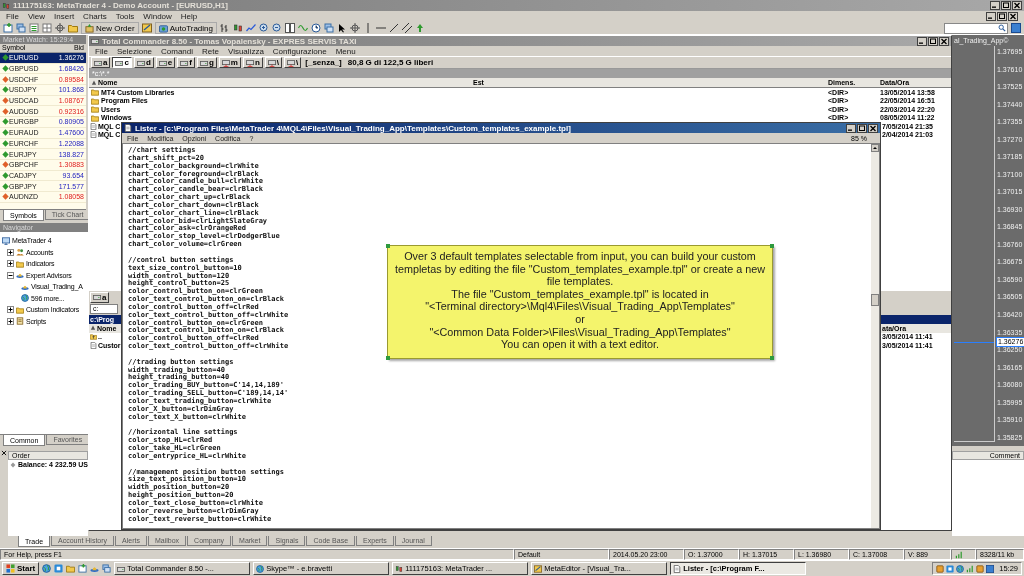  I want to click on editor-icon, so click(146, 28).